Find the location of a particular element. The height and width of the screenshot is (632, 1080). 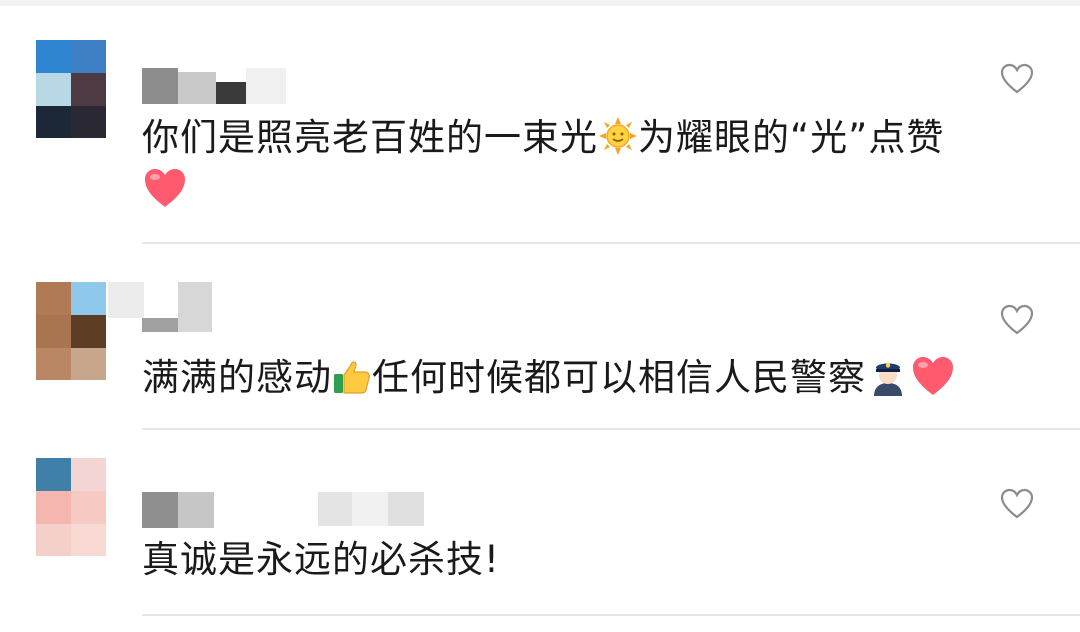

comment-text: 满满的感动 任何时候都可以相信人民警察 is located at coordinates (587, 378).